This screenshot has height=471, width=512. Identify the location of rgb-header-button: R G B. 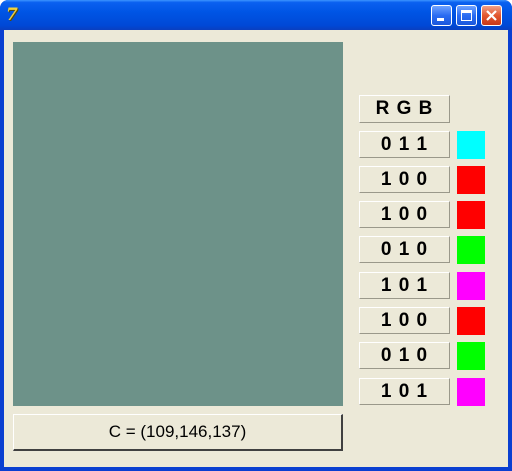
(404, 109).